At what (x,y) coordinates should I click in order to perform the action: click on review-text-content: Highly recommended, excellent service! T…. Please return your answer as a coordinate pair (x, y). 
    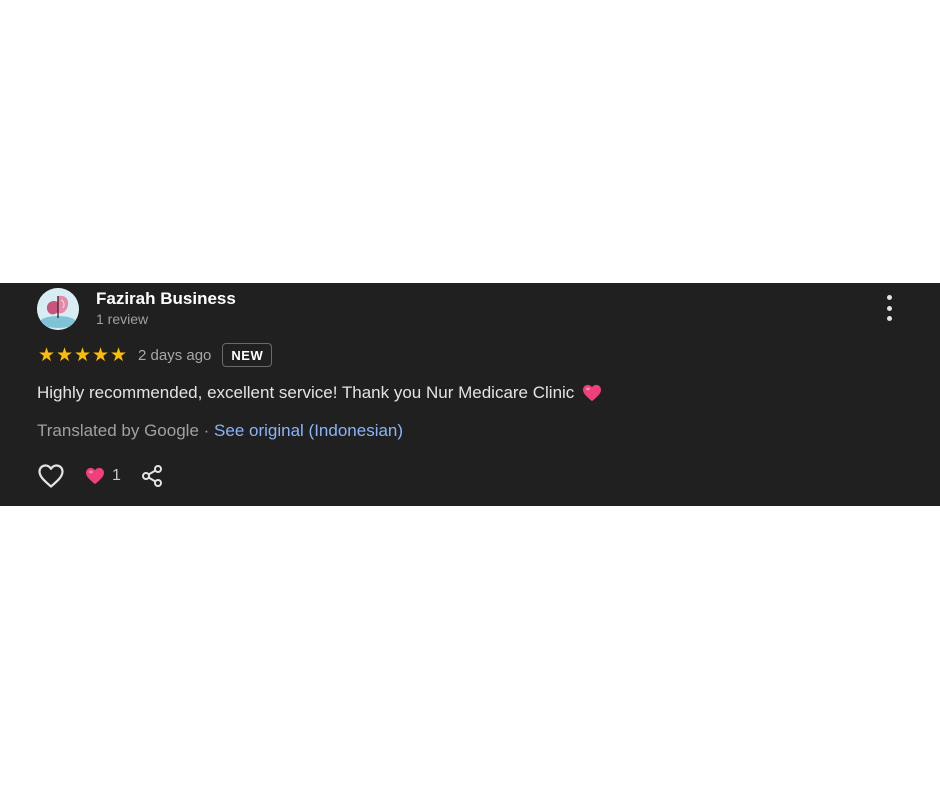
    Looking at the image, I should click on (306, 392).